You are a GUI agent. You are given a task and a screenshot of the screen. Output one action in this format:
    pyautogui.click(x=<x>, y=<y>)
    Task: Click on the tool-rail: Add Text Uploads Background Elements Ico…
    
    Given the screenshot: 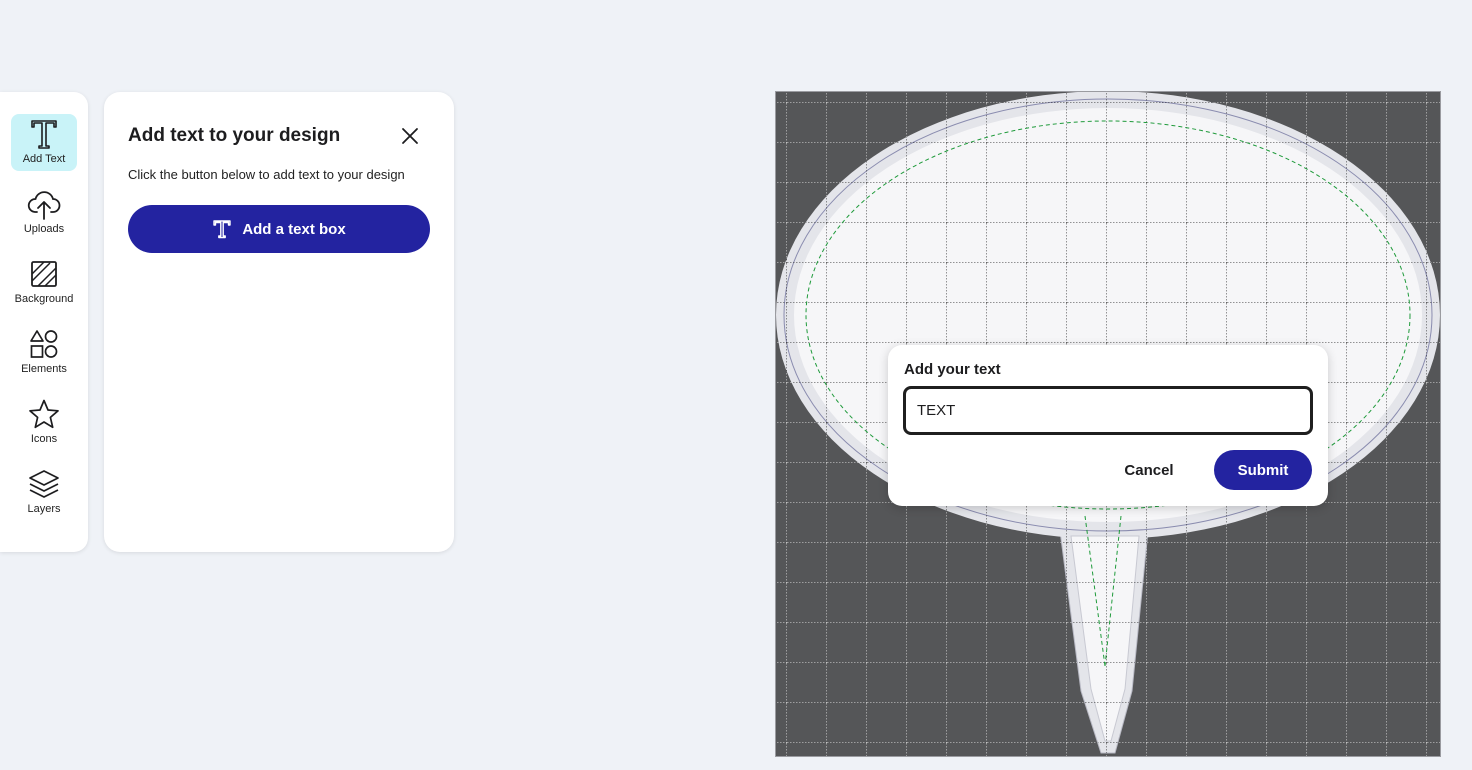 What is the action you would take?
    pyautogui.click(x=44, y=322)
    